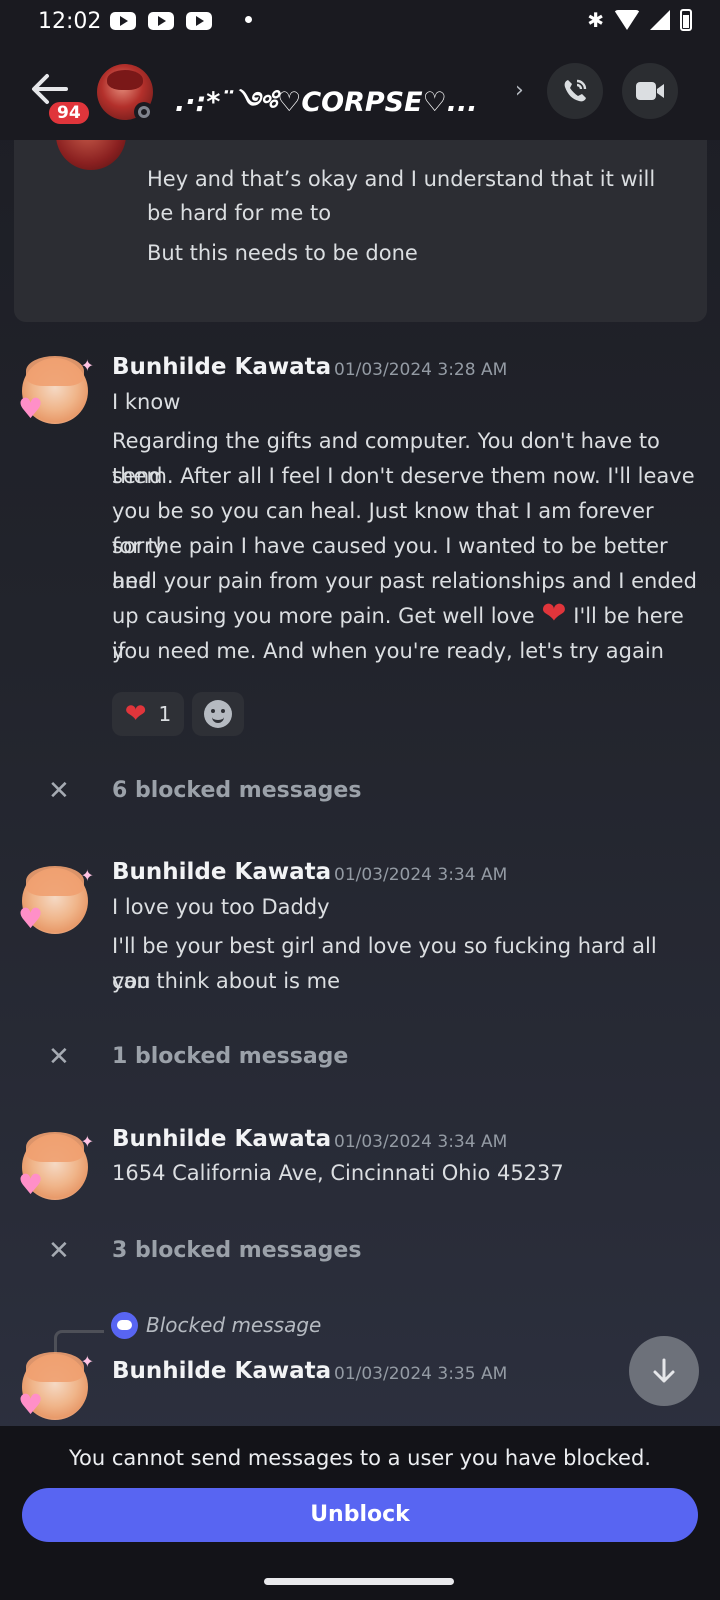 The image size is (720, 1600). What do you see at coordinates (360, 1058) in the screenshot?
I see `blocked-messages-toggle: ✕ 1 blocked message` at bounding box center [360, 1058].